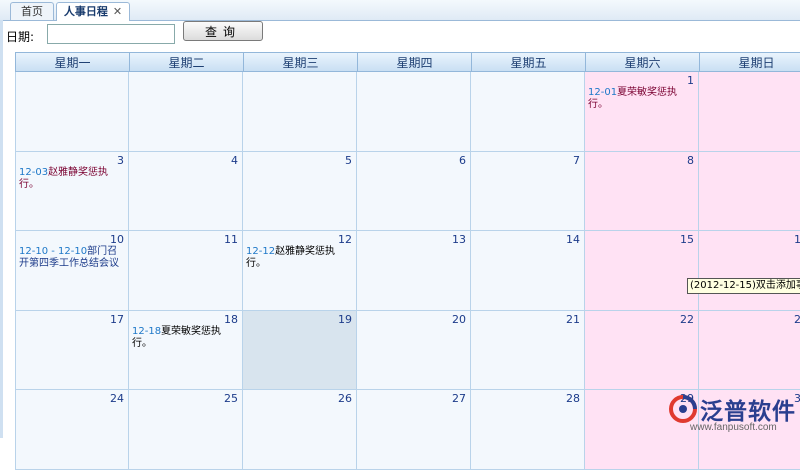 The image size is (800, 470). What do you see at coordinates (642, 112) in the screenshot?
I see `calendar-day-cell: 1 12-01夏荣敏奖惩执行。` at bounding box center [642, 112].